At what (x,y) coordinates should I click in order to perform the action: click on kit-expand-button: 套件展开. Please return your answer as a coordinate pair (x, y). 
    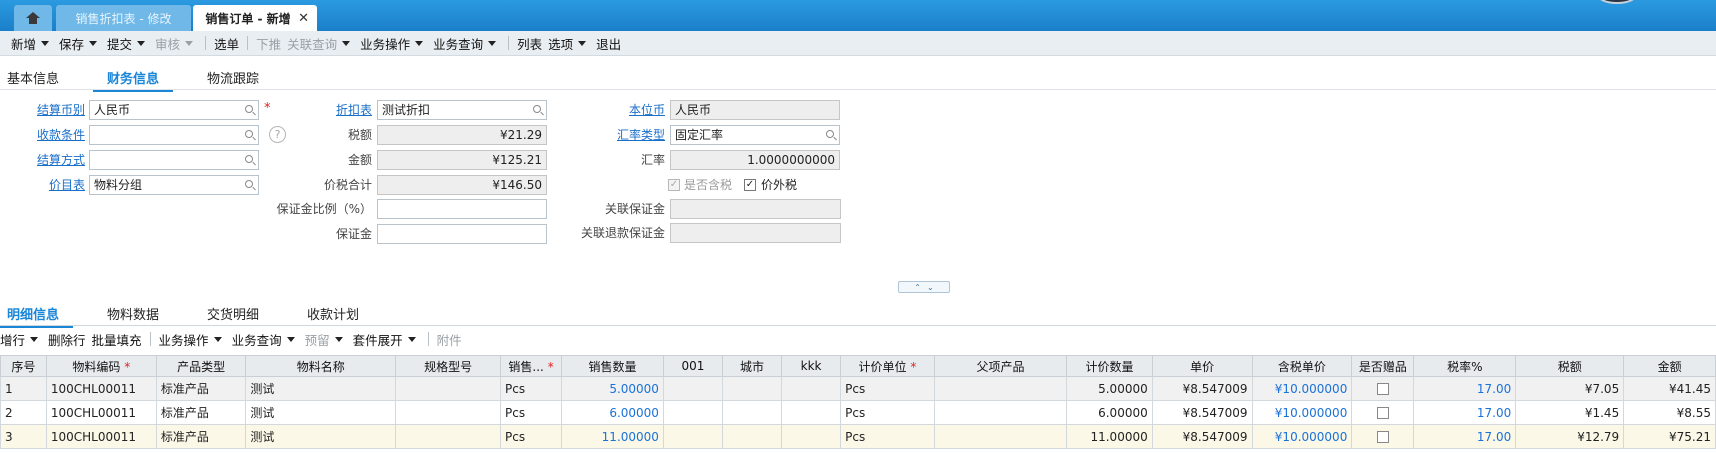
    Looking at the image, I should click on (386, 339).